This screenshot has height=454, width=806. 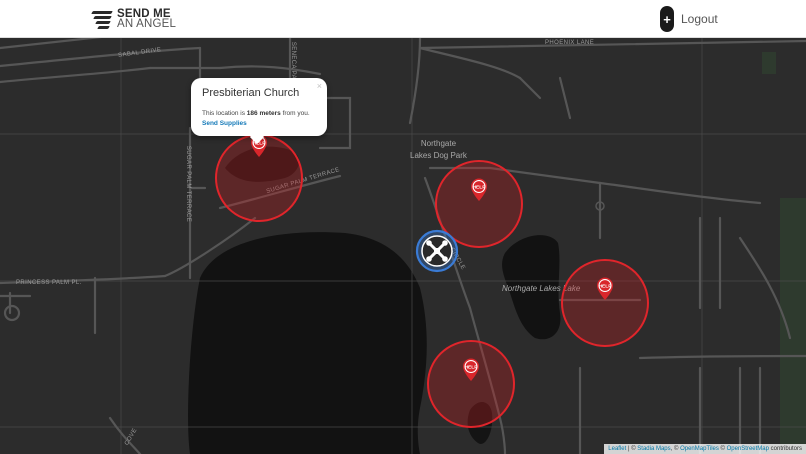 What do you see at coordinates (319, 86) in the screenshot?
I see `close-icon: ×` at bounding box center [319, 86].